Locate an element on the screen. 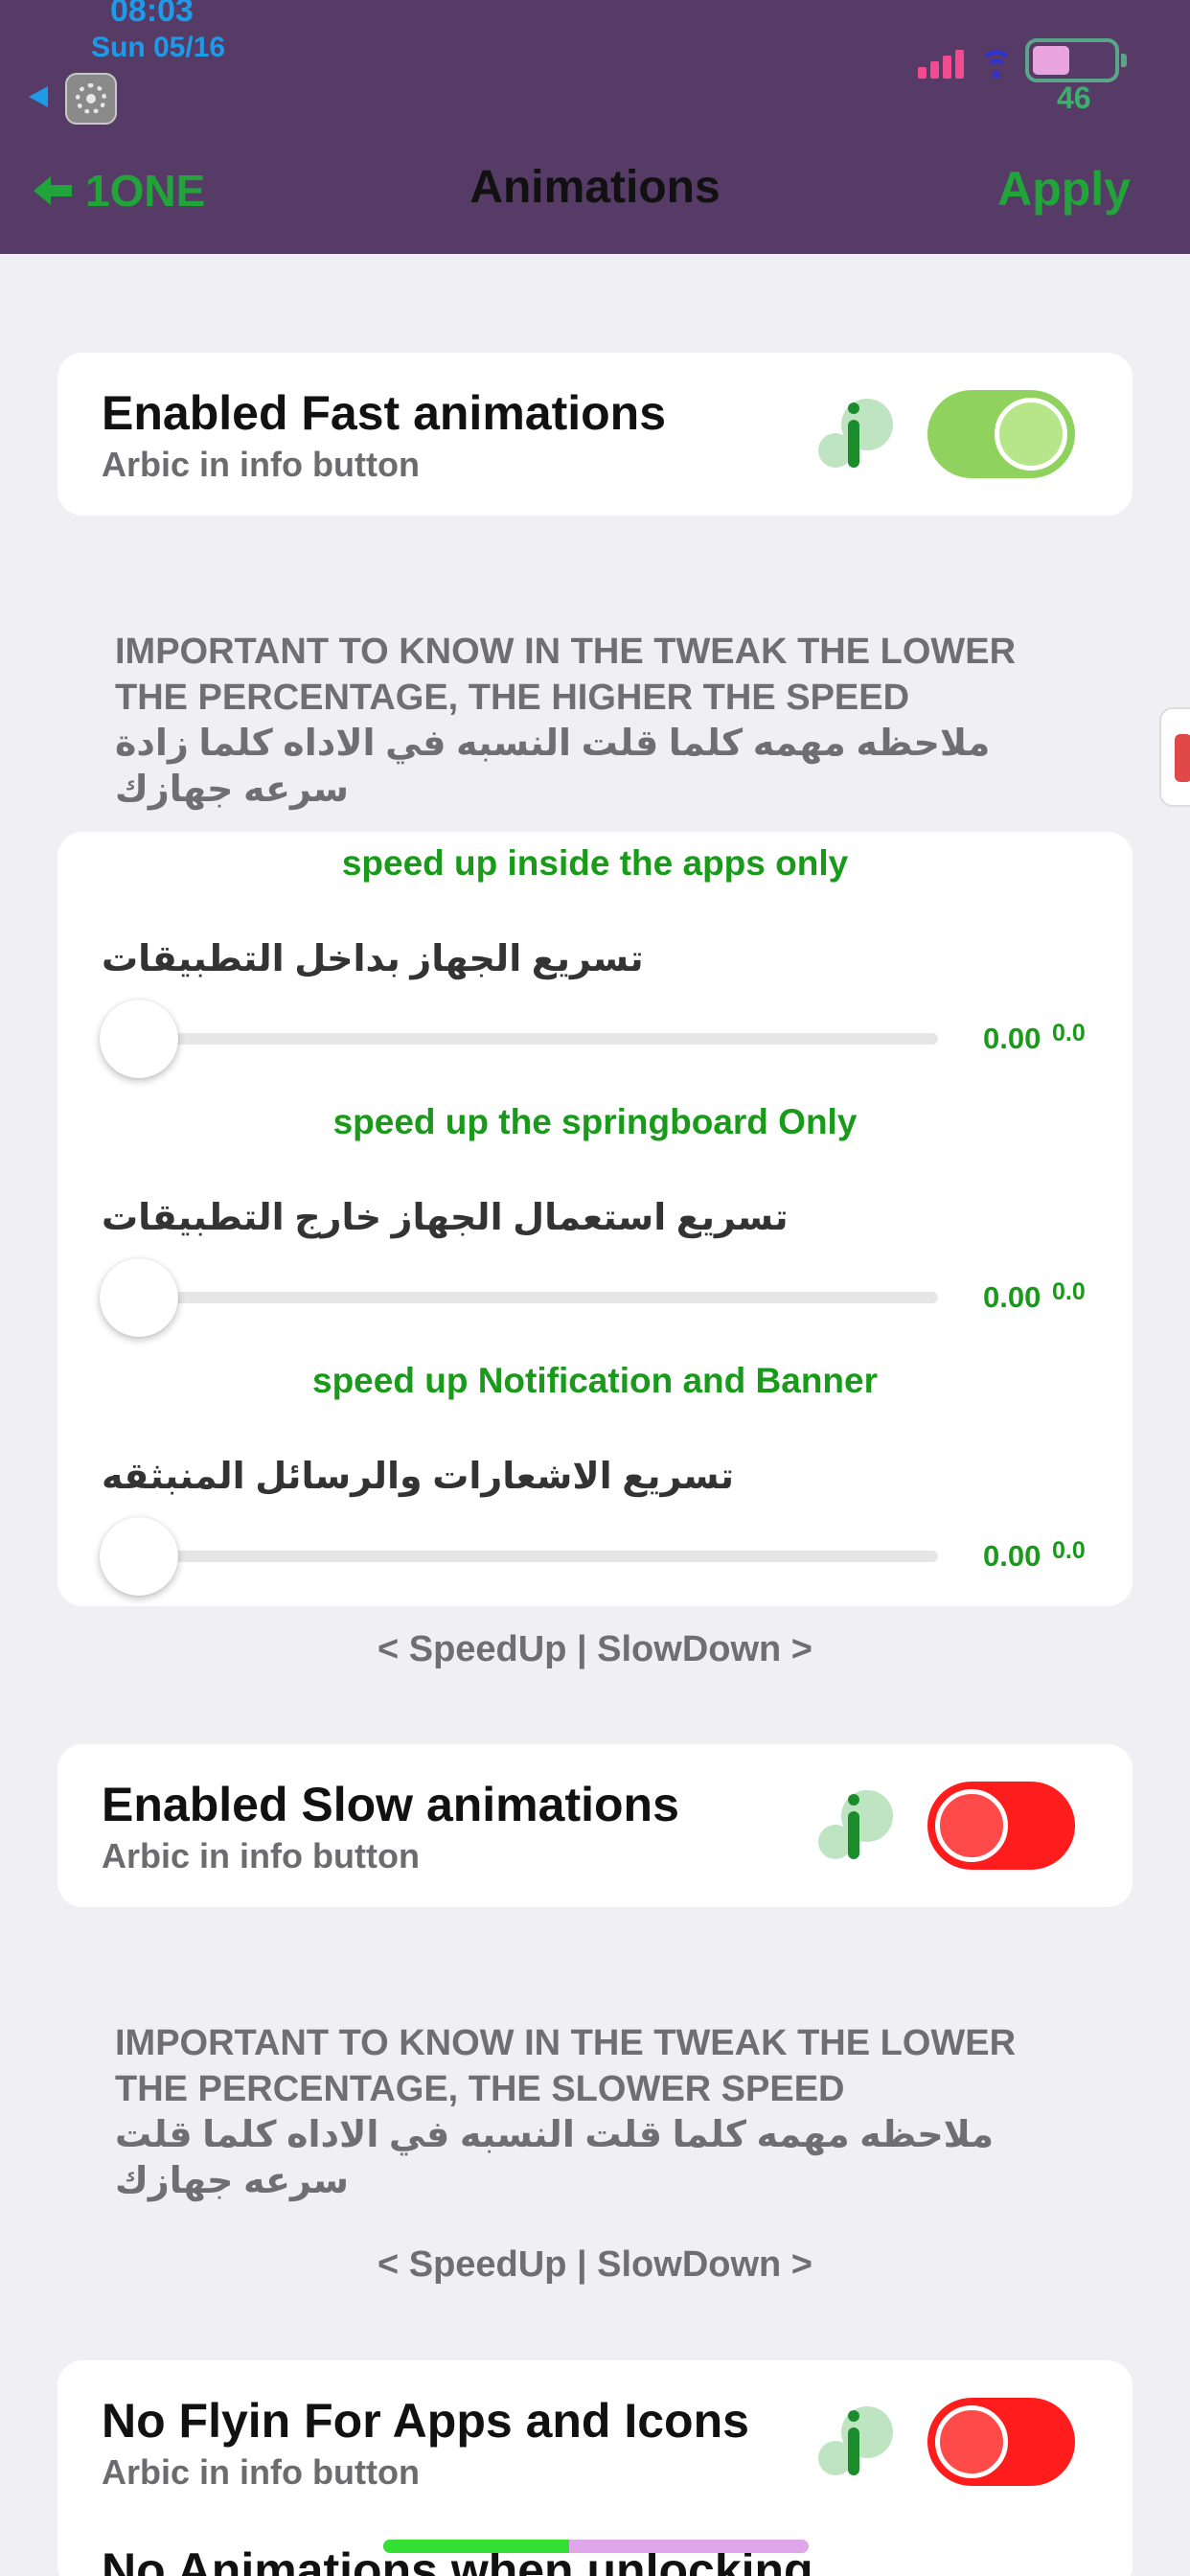 The image size is (1190, 2576). status-time: 08:03 is located at coordinates (152, 14).